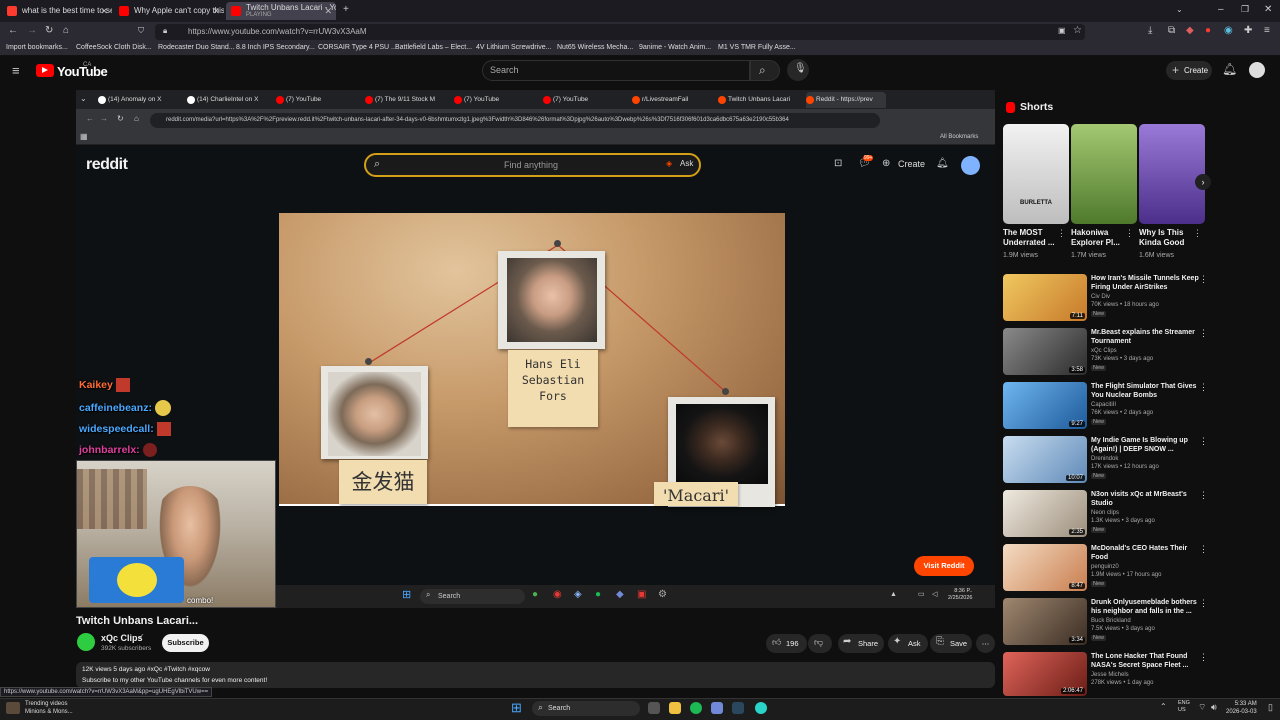 This screenshot has height=720, width=1280. Describe the element at coordinates (141, 31) in the screenshot. I see `shield-icon: ⛉` at that location.